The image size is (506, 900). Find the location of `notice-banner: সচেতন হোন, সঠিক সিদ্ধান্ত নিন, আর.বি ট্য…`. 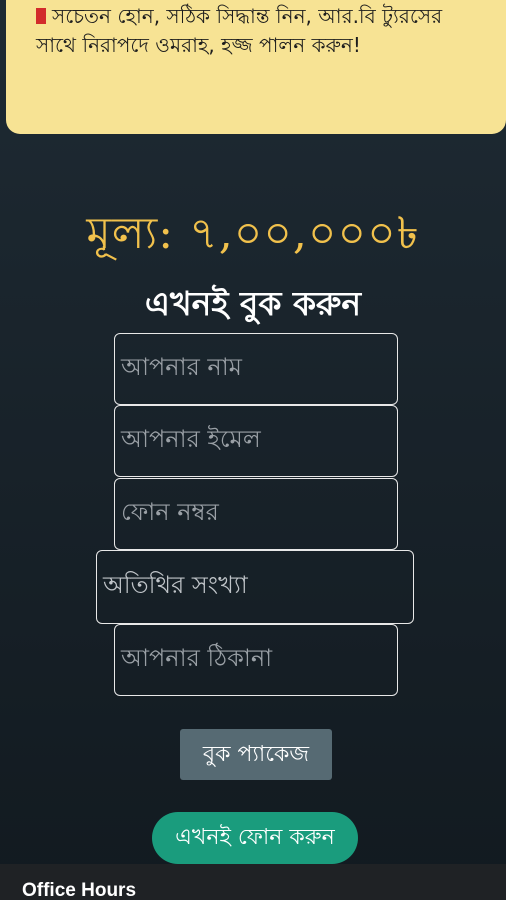

notice-banner: সচেতন হোন, সঠিক সিদ্ধান্ত নিন, আর.বি ট্য… is located at coordinates (256, 67).